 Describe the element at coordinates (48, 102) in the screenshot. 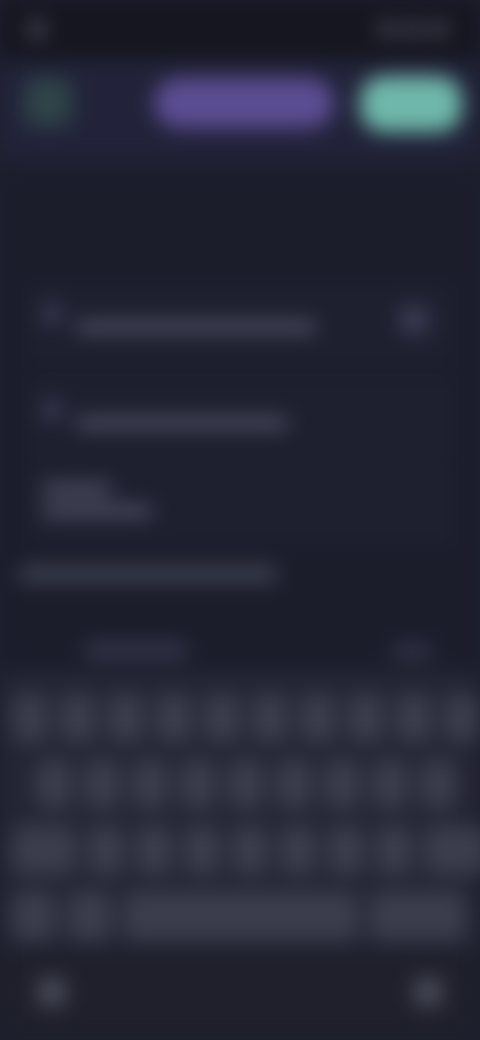

I see `back-button` at that location.